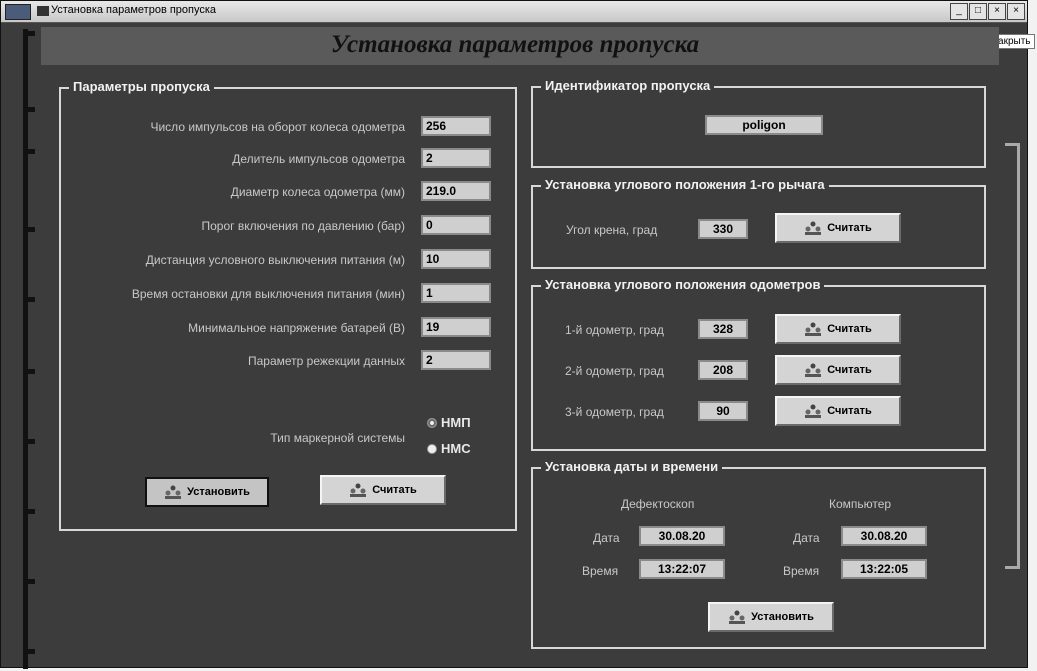  I want to click on minimize-button: _, so click(959, 11).